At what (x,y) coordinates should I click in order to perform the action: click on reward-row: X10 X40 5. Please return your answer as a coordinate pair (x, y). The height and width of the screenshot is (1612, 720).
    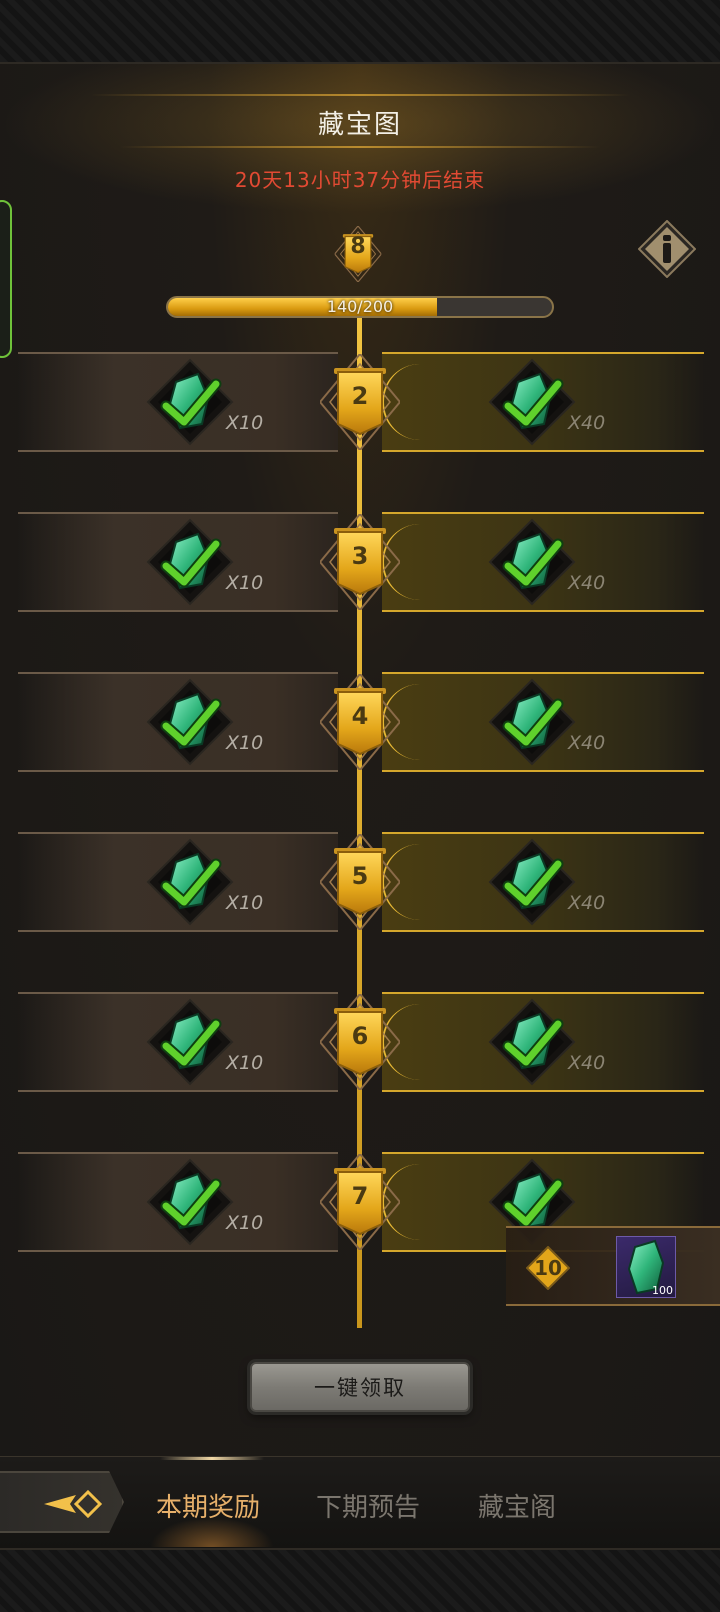
    Looking at the image, I should click on (360, 882).